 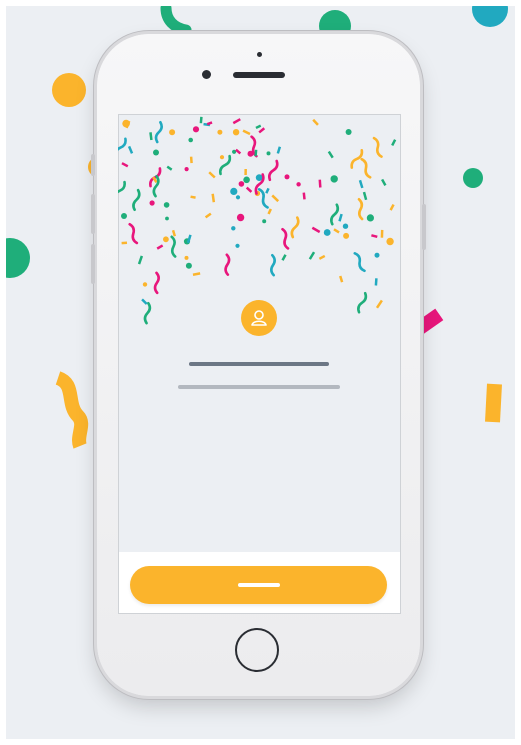 I want to click on sensor-dot, so click(x=259, y=54).